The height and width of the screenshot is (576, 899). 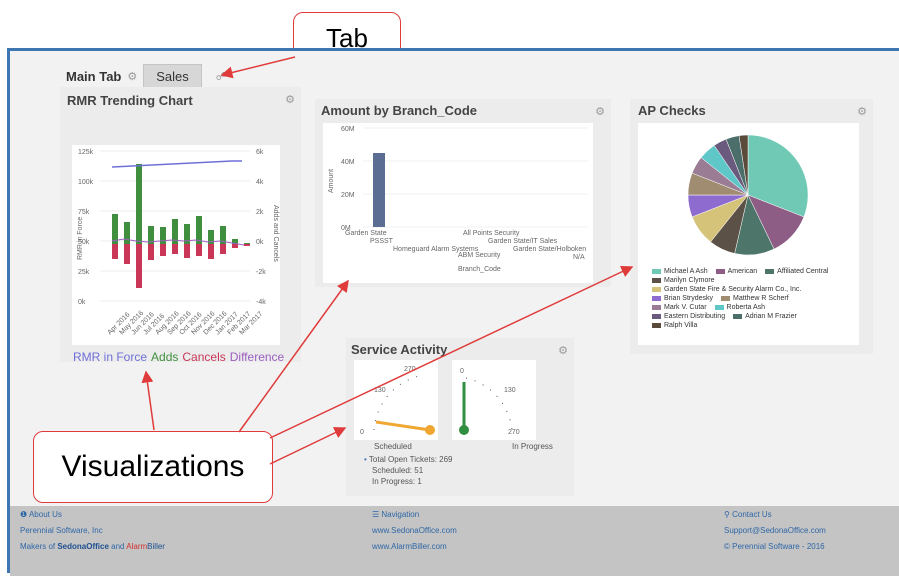 I want to click on rmr-ylabel-left: RMR in Force, so click(x=80, y=238).